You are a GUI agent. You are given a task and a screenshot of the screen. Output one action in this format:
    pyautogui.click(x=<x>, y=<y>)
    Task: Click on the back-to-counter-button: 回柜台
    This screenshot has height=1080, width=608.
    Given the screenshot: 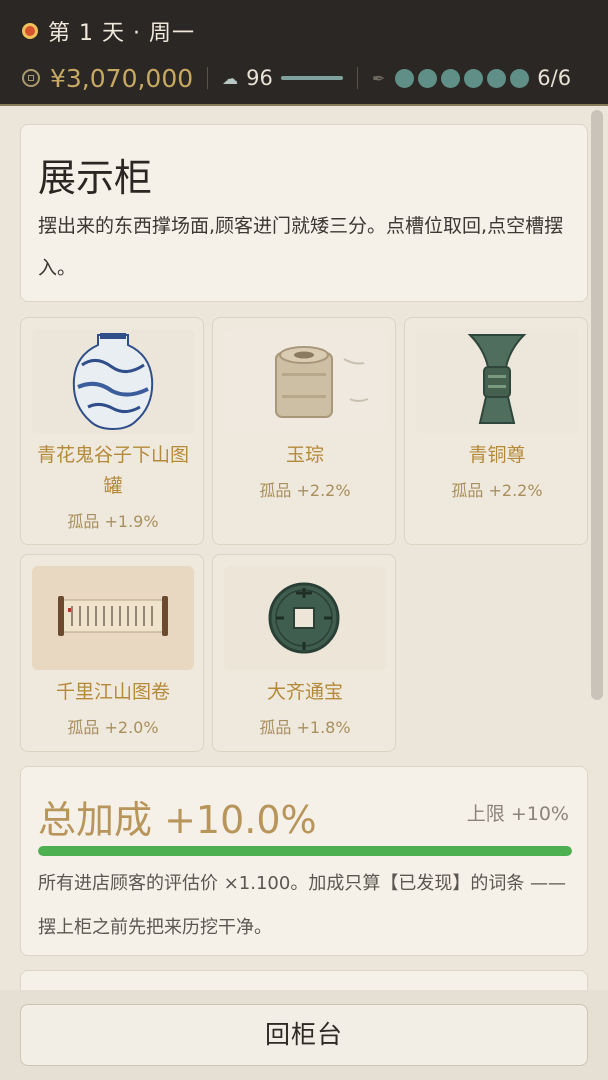 What is the action you would take?
    pyautogui.click(x=304, y=1035)
    